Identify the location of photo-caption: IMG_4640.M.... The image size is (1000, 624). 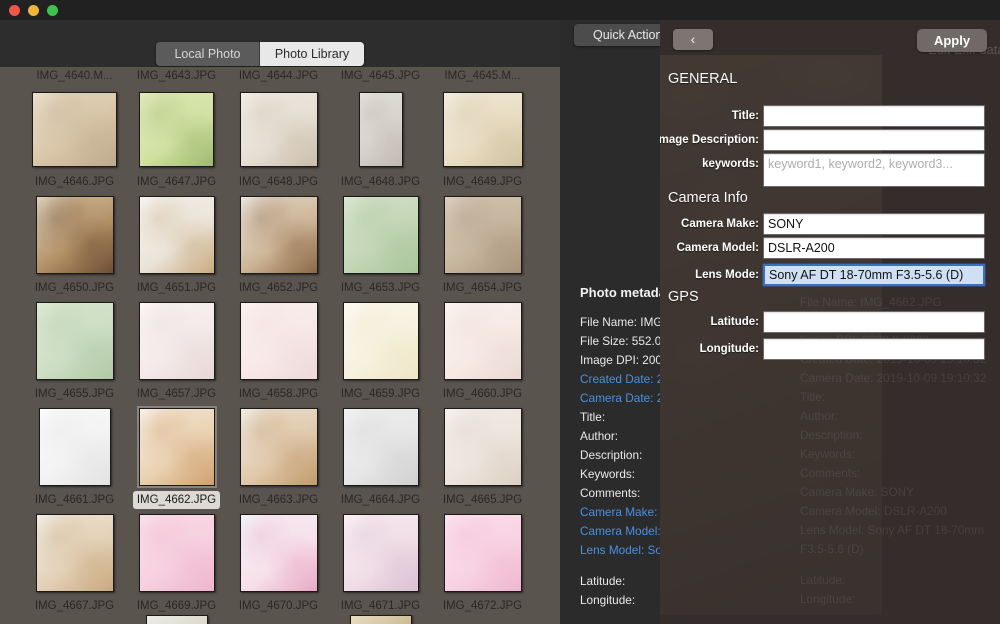
(74, 76).